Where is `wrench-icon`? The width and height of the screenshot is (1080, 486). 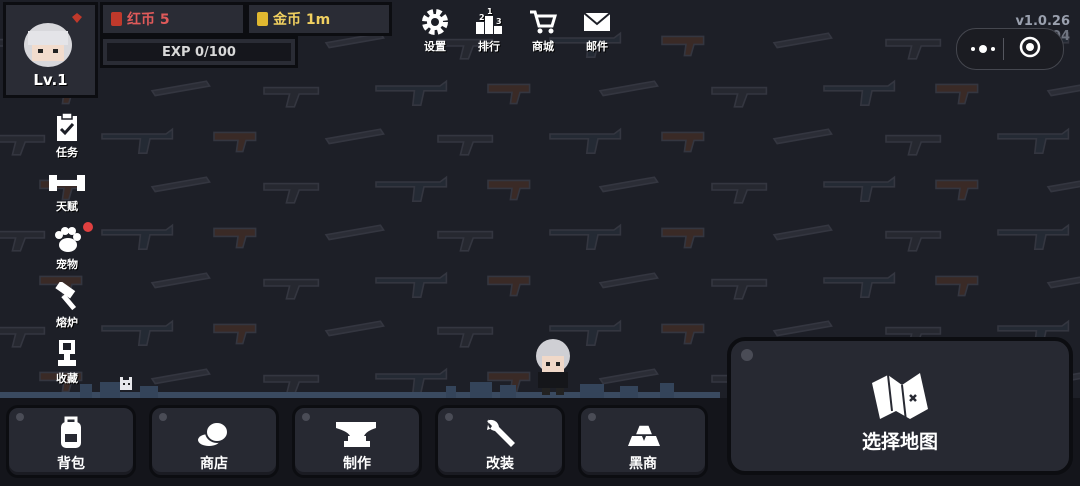 wrench-icon is located at coordinates (501, 433).